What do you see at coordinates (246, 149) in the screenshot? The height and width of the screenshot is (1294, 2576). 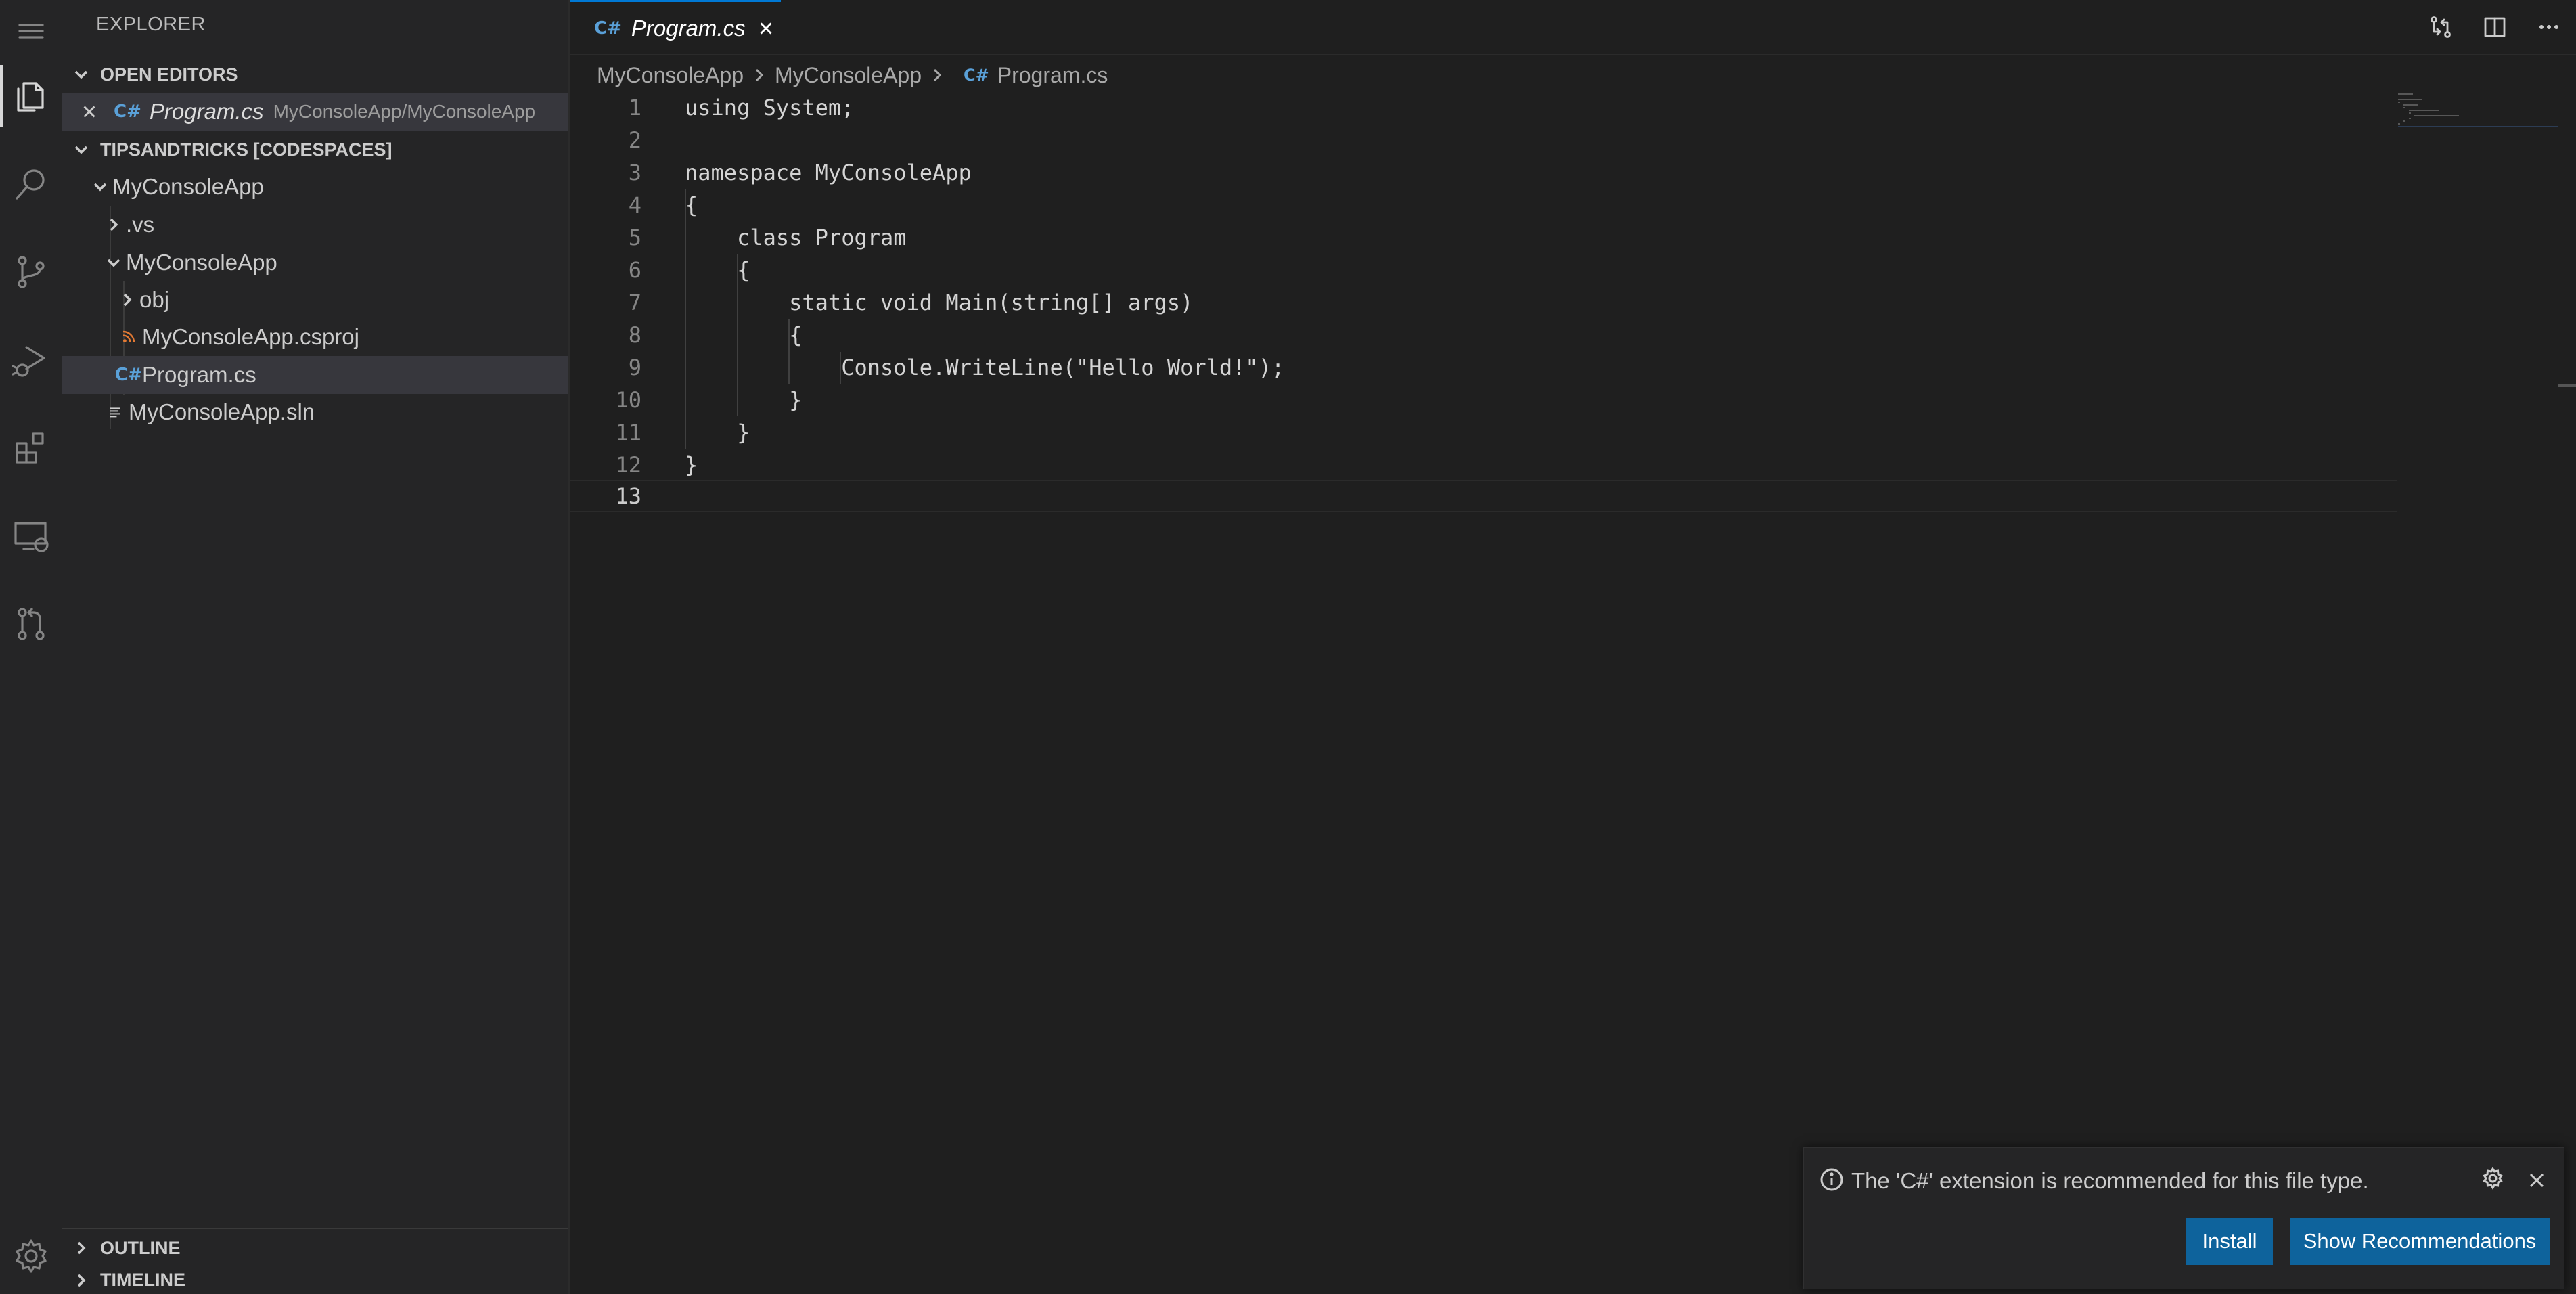 I see `workspace-label: TIPSANDTRICKS [CODESPACES]` at bounding box center [246, 149].